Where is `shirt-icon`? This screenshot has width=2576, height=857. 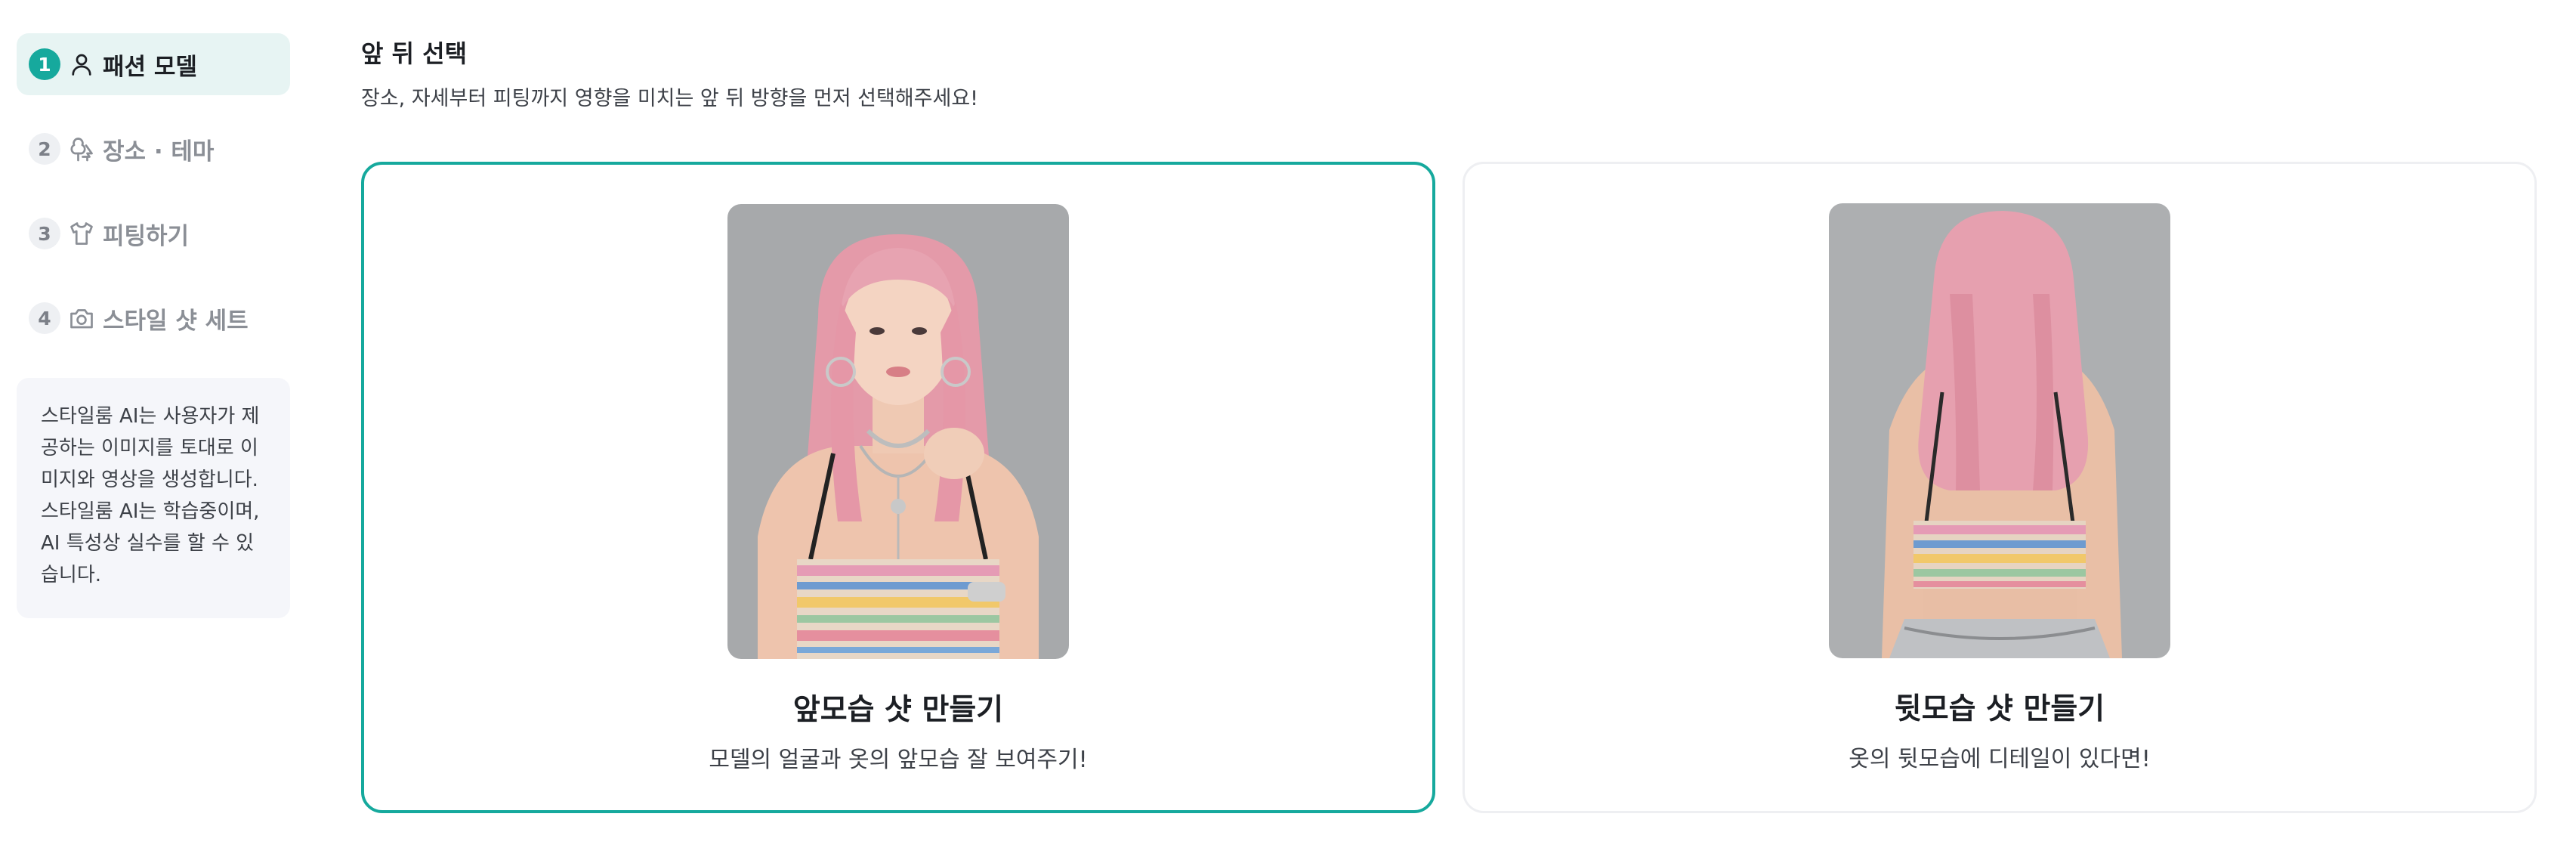
shirt-icon is located at coordinates (81, 233).